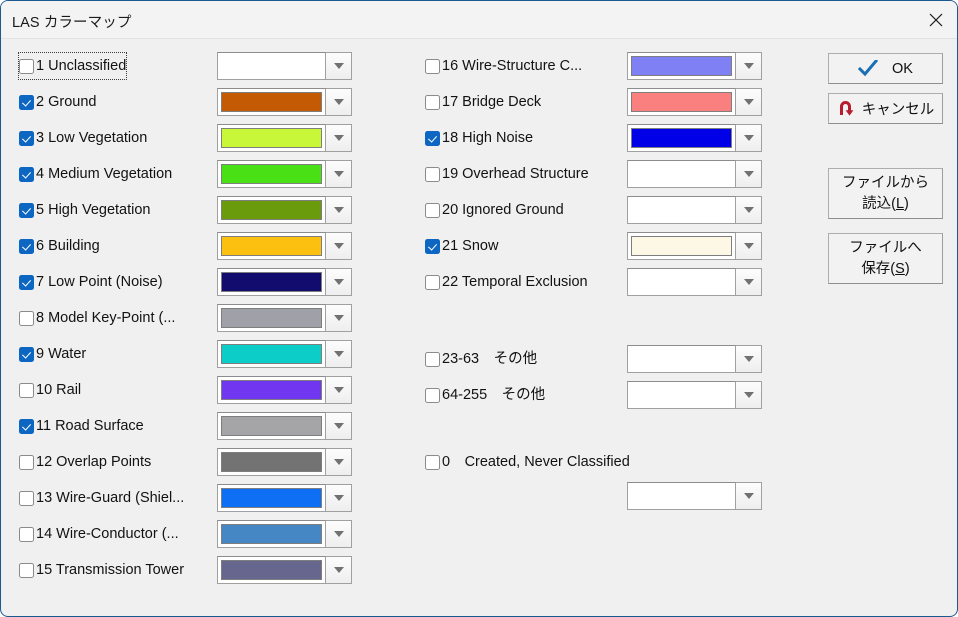  I want to click on class-8-color-combo, so click(284, 318).